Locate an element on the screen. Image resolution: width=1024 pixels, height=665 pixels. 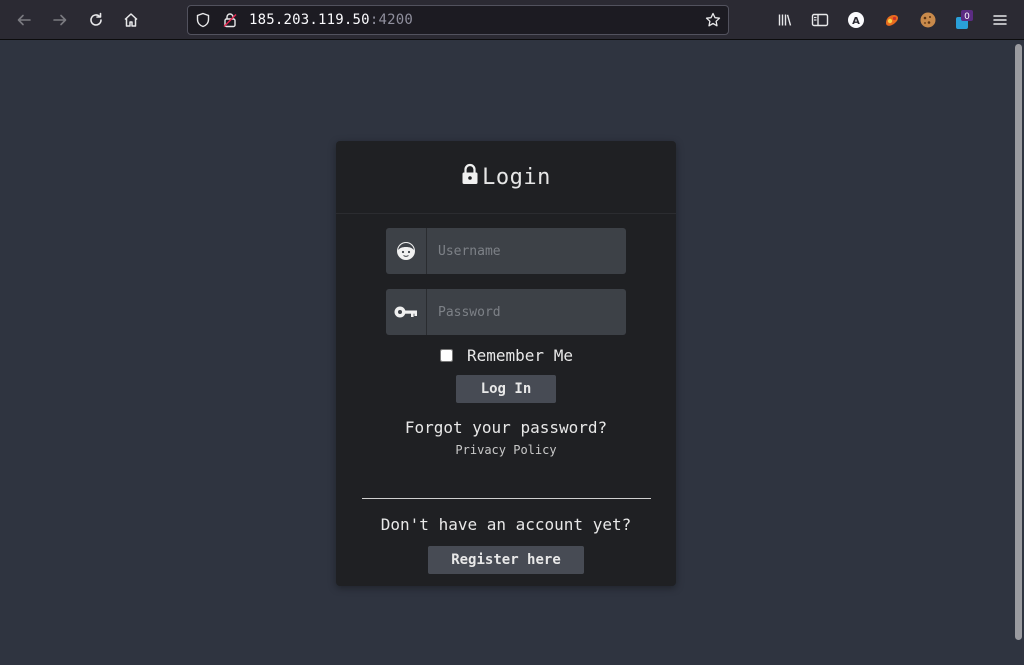
login-button: Log In is located at coordinates (506, 389).